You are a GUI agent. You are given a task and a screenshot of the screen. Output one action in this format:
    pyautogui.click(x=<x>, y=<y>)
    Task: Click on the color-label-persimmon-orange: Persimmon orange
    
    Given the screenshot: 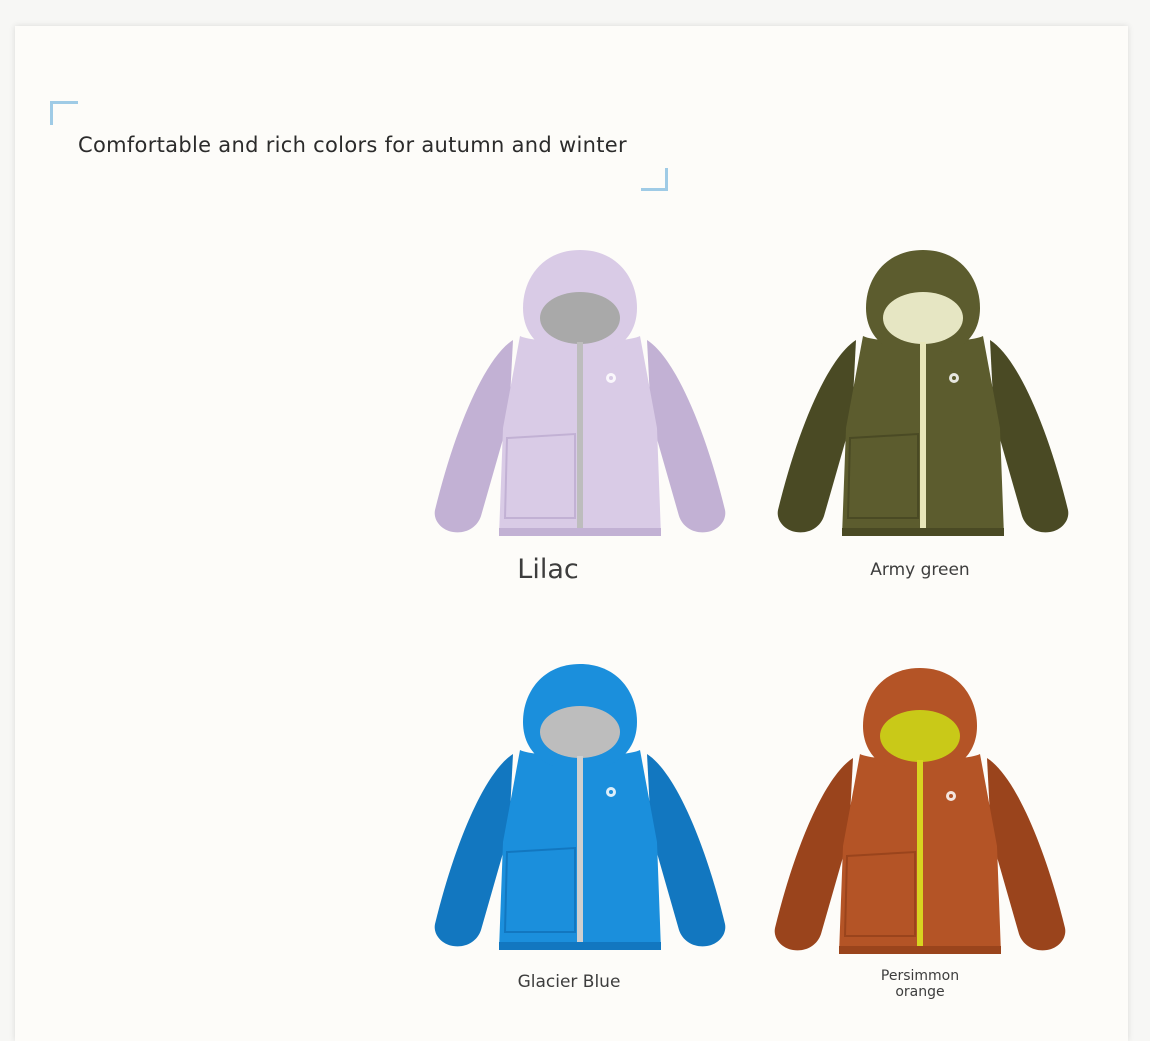 What is the action you would take?
    pyautogui.click(x=920, y=984)
    